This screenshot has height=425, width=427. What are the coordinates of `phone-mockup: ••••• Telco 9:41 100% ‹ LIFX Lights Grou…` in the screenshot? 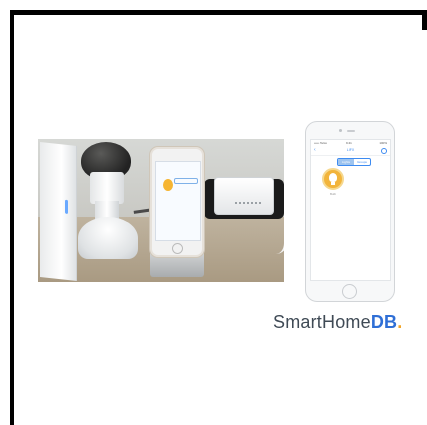 It's located at (350, 211).